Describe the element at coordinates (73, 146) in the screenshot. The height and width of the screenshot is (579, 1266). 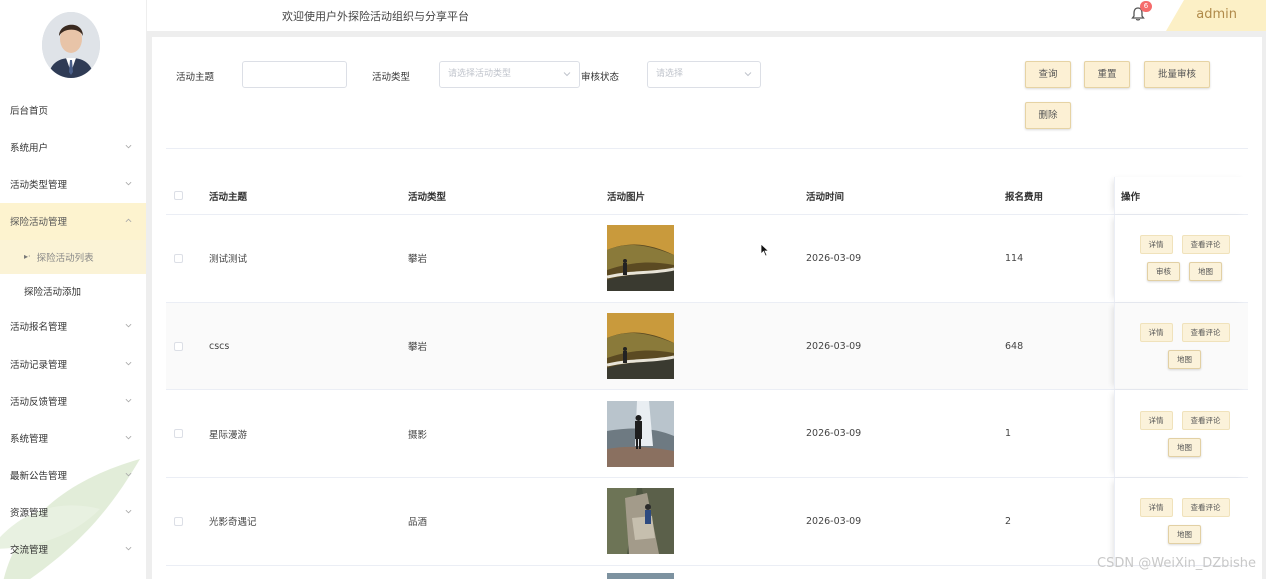
I see `sidebar-item-system-users: 系统用户` at that location.